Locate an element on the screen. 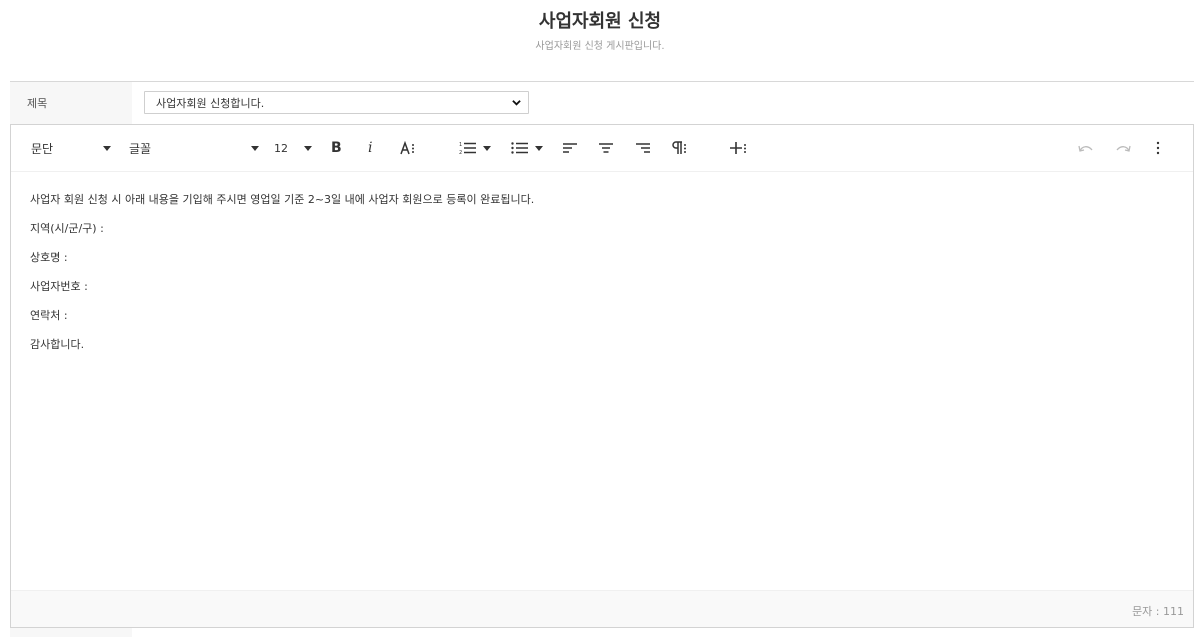  font-size-dropdown: 12 is located at coordinates (293, 148).